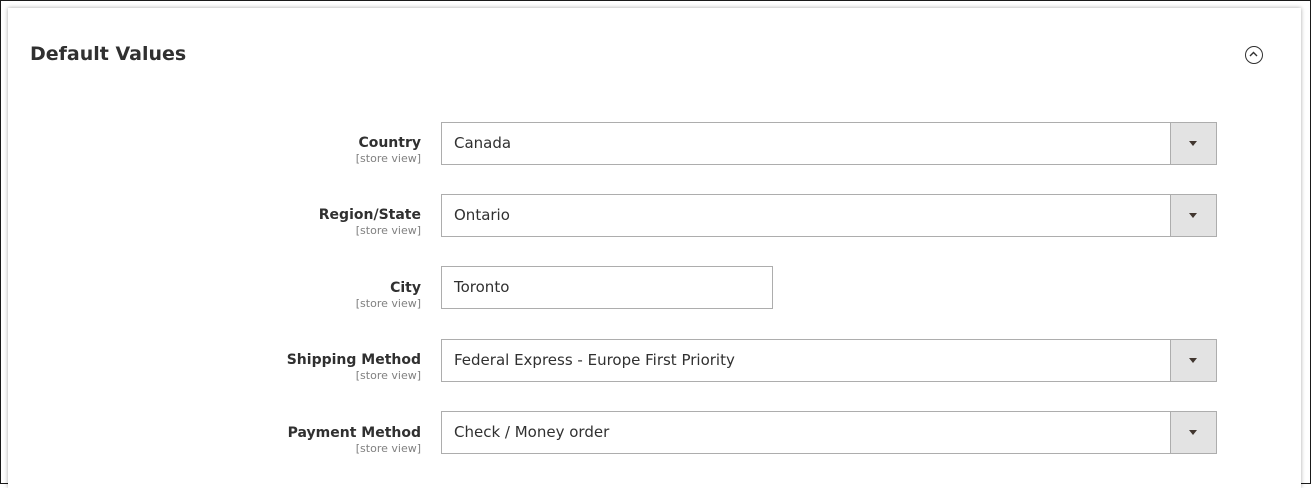 Image resolution: width=1311 pixels, height=488 pixels. I want to click on shipping-method-dropdown-arrow, so click(1193, 360).